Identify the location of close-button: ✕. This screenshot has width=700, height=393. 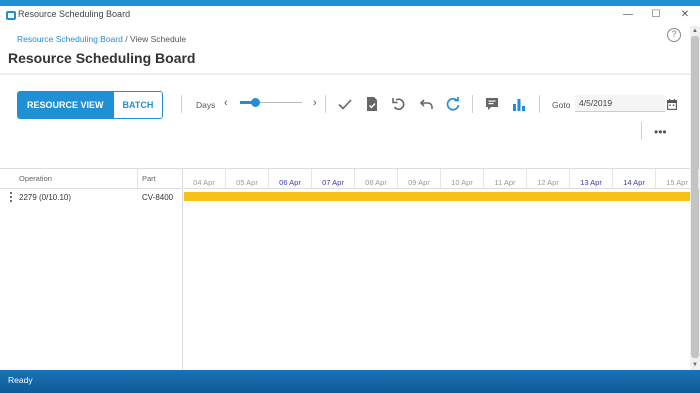
(685, 15).